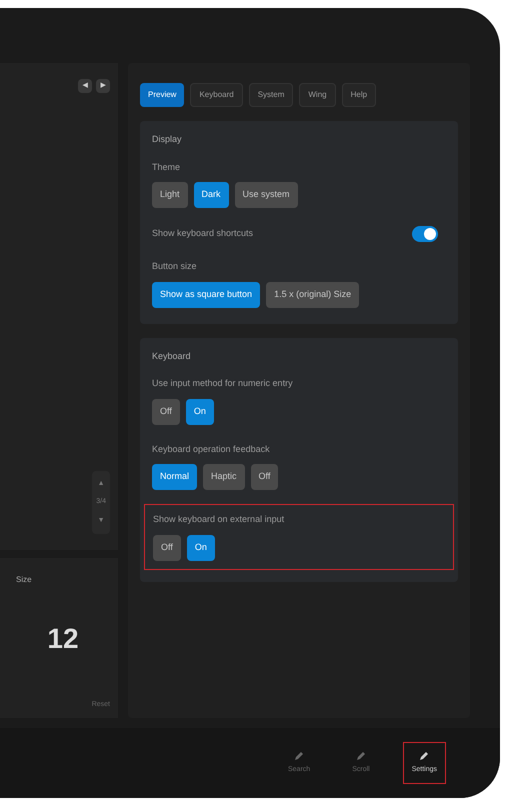  What do you see at coordinates (223, 383) in the screenshot?
I see `setting-label: Use input method for numeric entry` at bounding box center [223, 383].